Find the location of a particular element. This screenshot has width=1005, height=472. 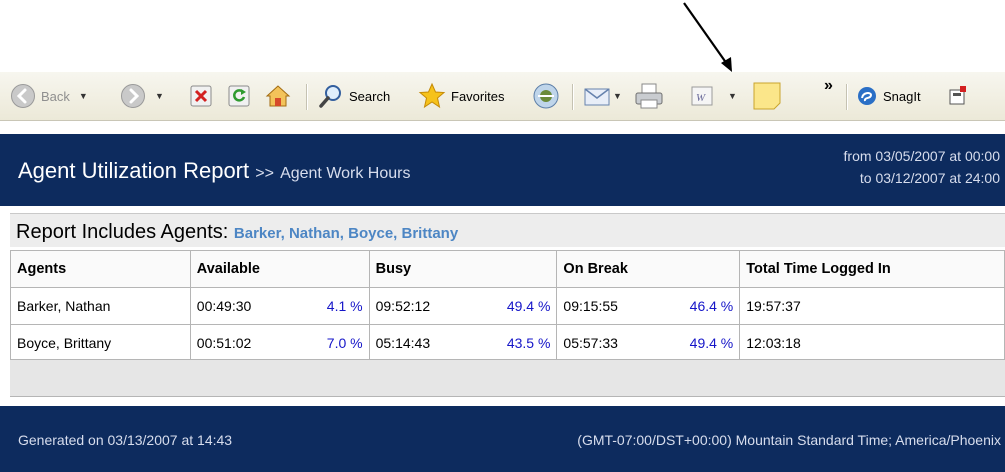

refresh-button is located at coordinates (239, 96).